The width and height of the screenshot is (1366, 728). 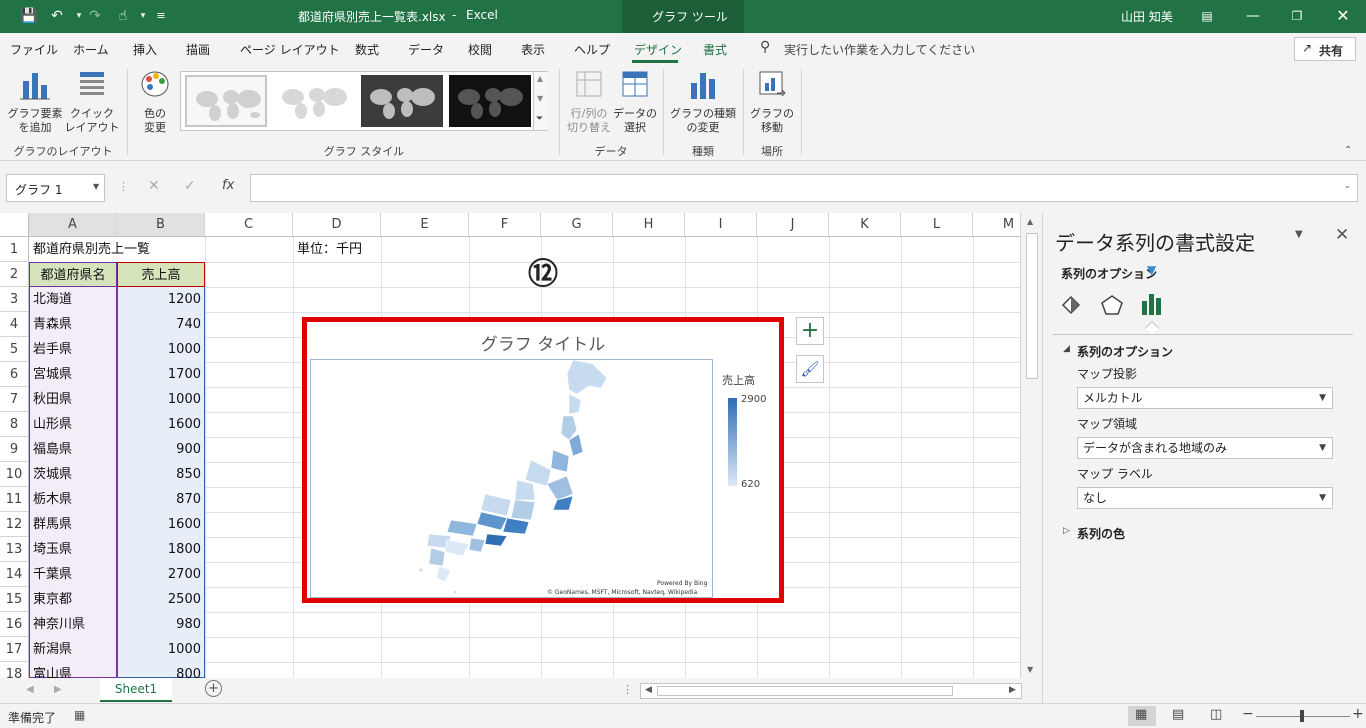 I want to click on expand-triangle-icon: ◢, so click(x=1066, y=349).